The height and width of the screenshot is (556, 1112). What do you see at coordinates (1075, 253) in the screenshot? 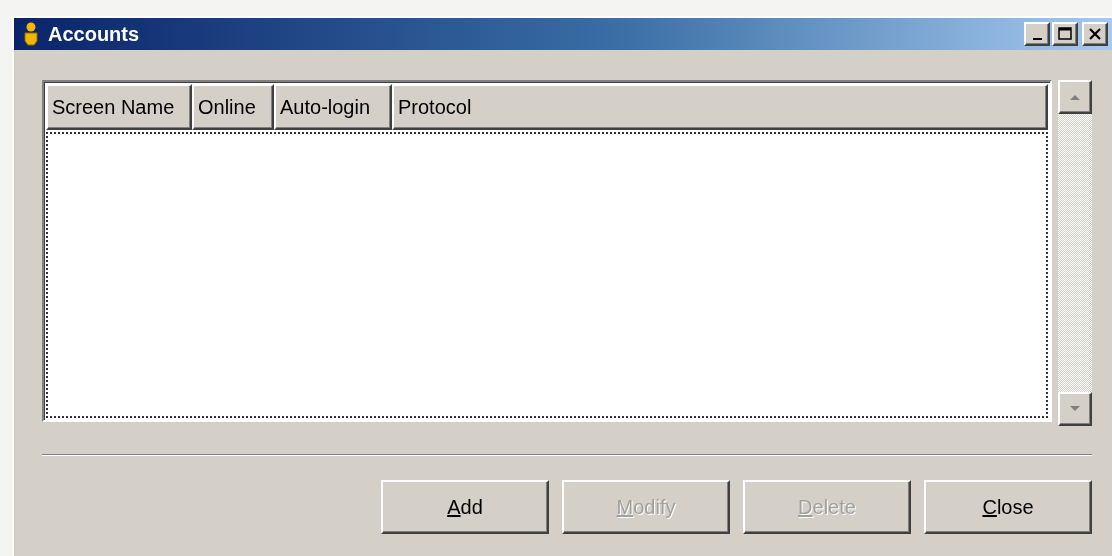
I see `scrollbar` at bounding box center [1075, 253].